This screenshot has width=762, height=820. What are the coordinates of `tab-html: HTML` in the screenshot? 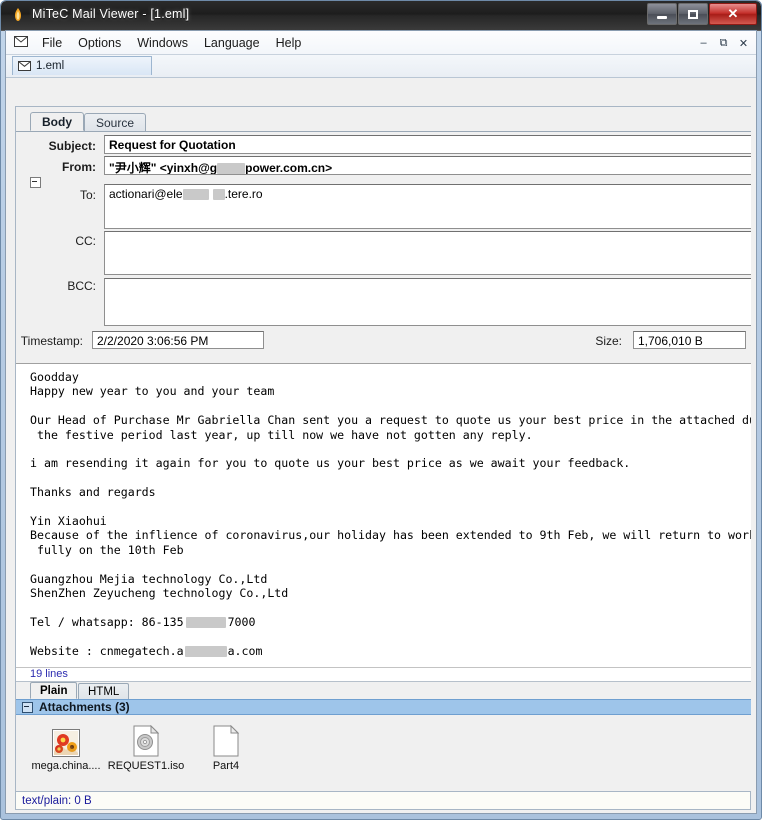 It's located at (104, 691).